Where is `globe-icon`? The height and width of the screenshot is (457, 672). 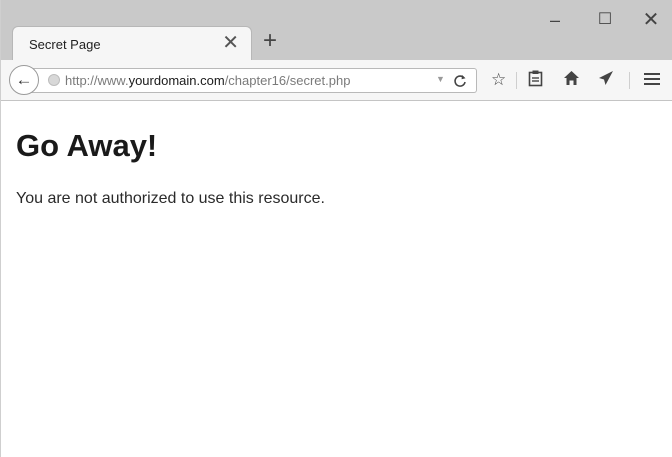
globe-icon is located at coordinates (54, 80).